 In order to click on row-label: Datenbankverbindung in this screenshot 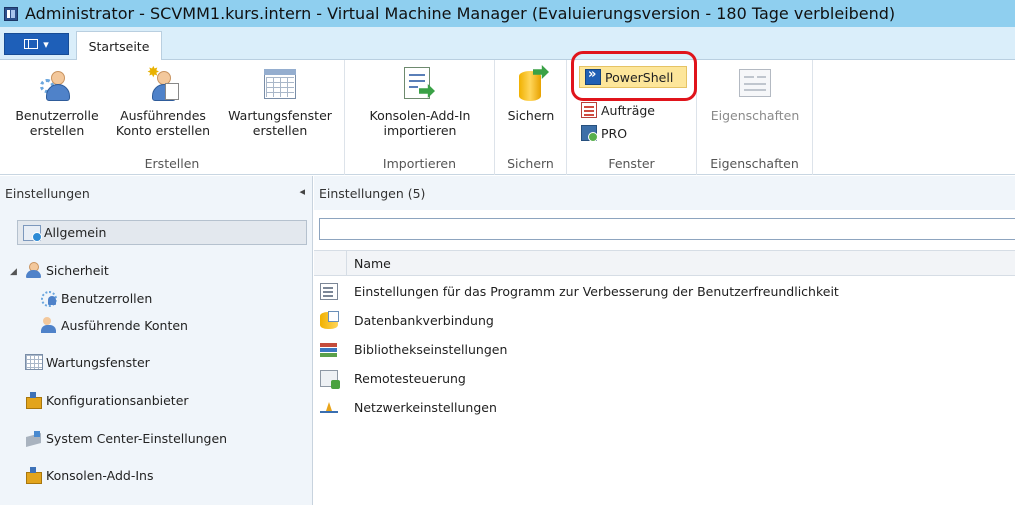, I will do `click(424, 320)`.